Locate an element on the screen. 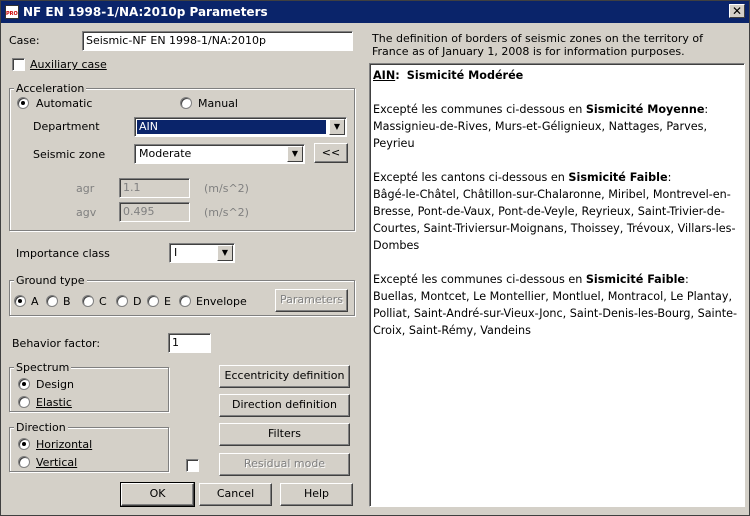 Image resolution: width=750 pixels, height=516 pixels. exception-3-intro: Excepté les communes ci-dessous en is located at coordinates (479, 279).